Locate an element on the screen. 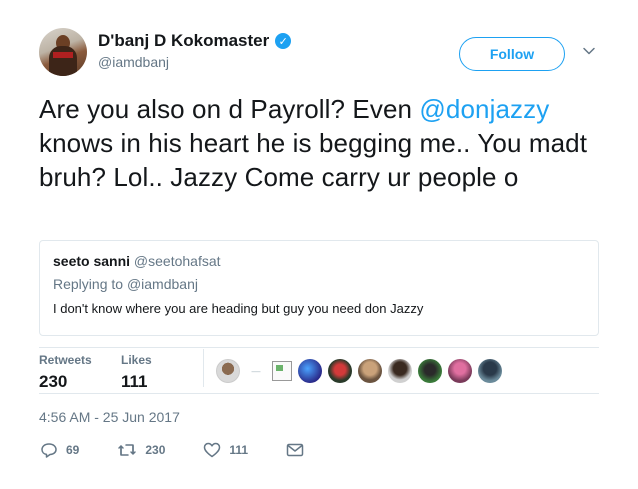  replying-prefix: Replying to is located at coordinates (90, 284).